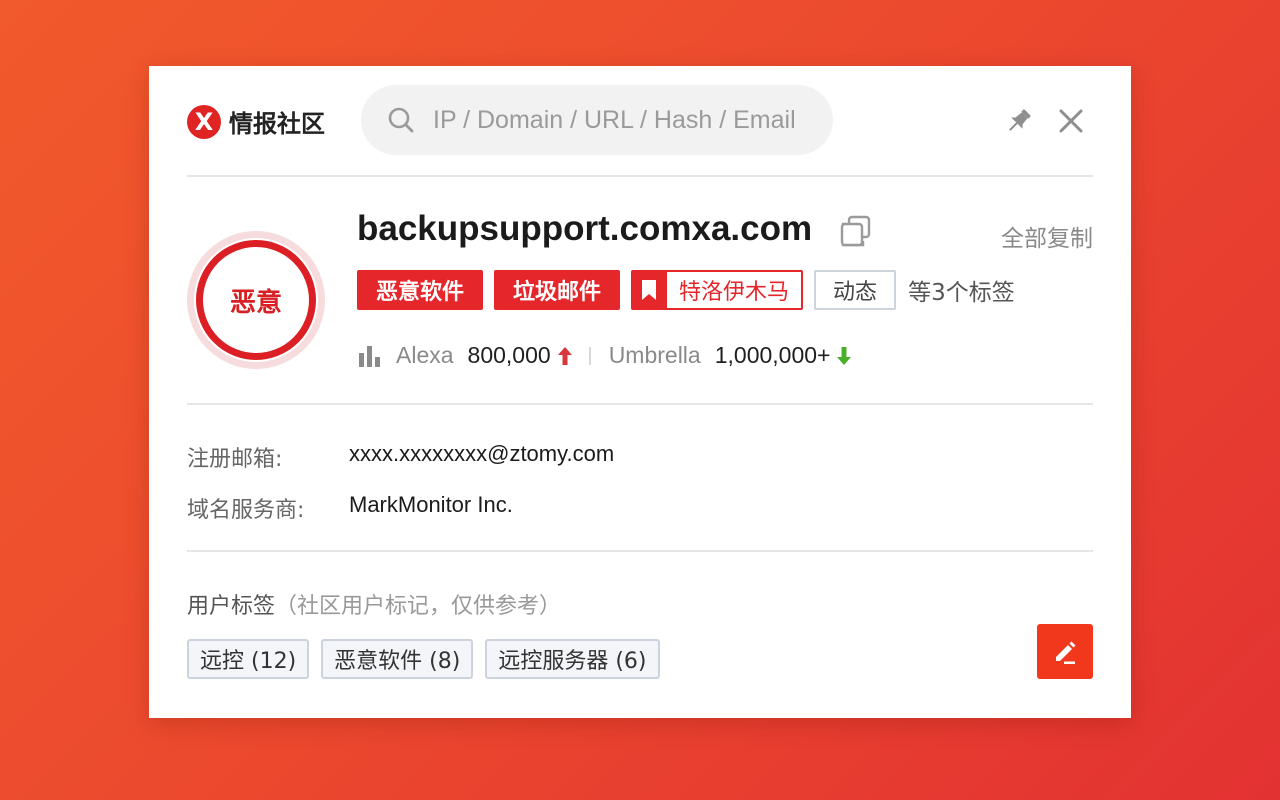  What do you see at coordinates (248, 659) in the screenshot?
I see `user-tag-remote-control: 远控 (12)` at bounding box center [248, 659].